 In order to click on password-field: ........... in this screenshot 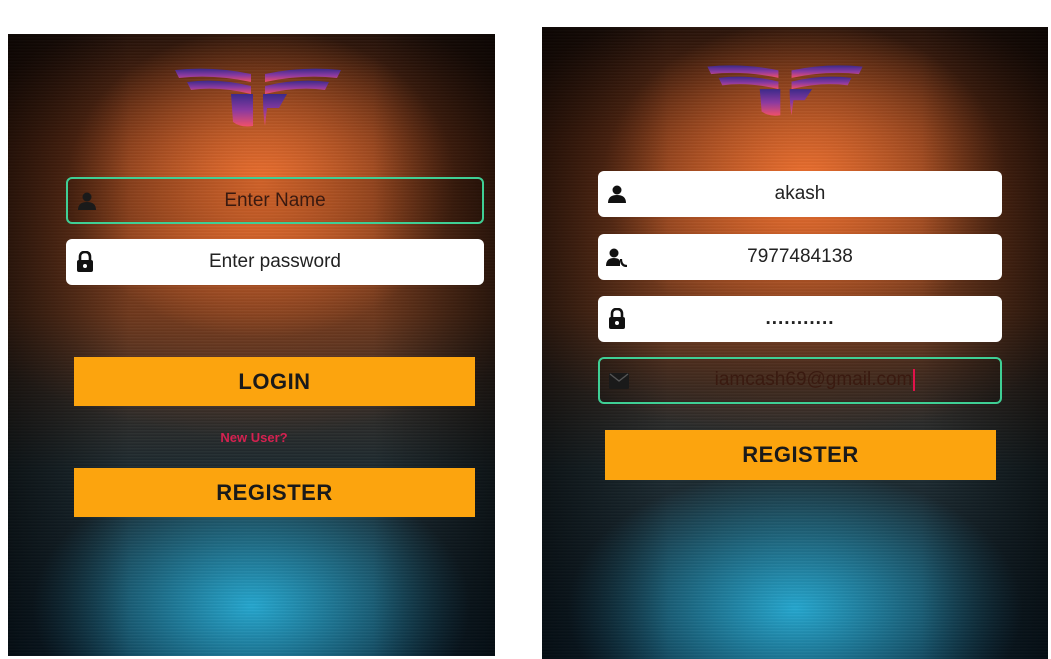, I will do `click(800, 319)`.